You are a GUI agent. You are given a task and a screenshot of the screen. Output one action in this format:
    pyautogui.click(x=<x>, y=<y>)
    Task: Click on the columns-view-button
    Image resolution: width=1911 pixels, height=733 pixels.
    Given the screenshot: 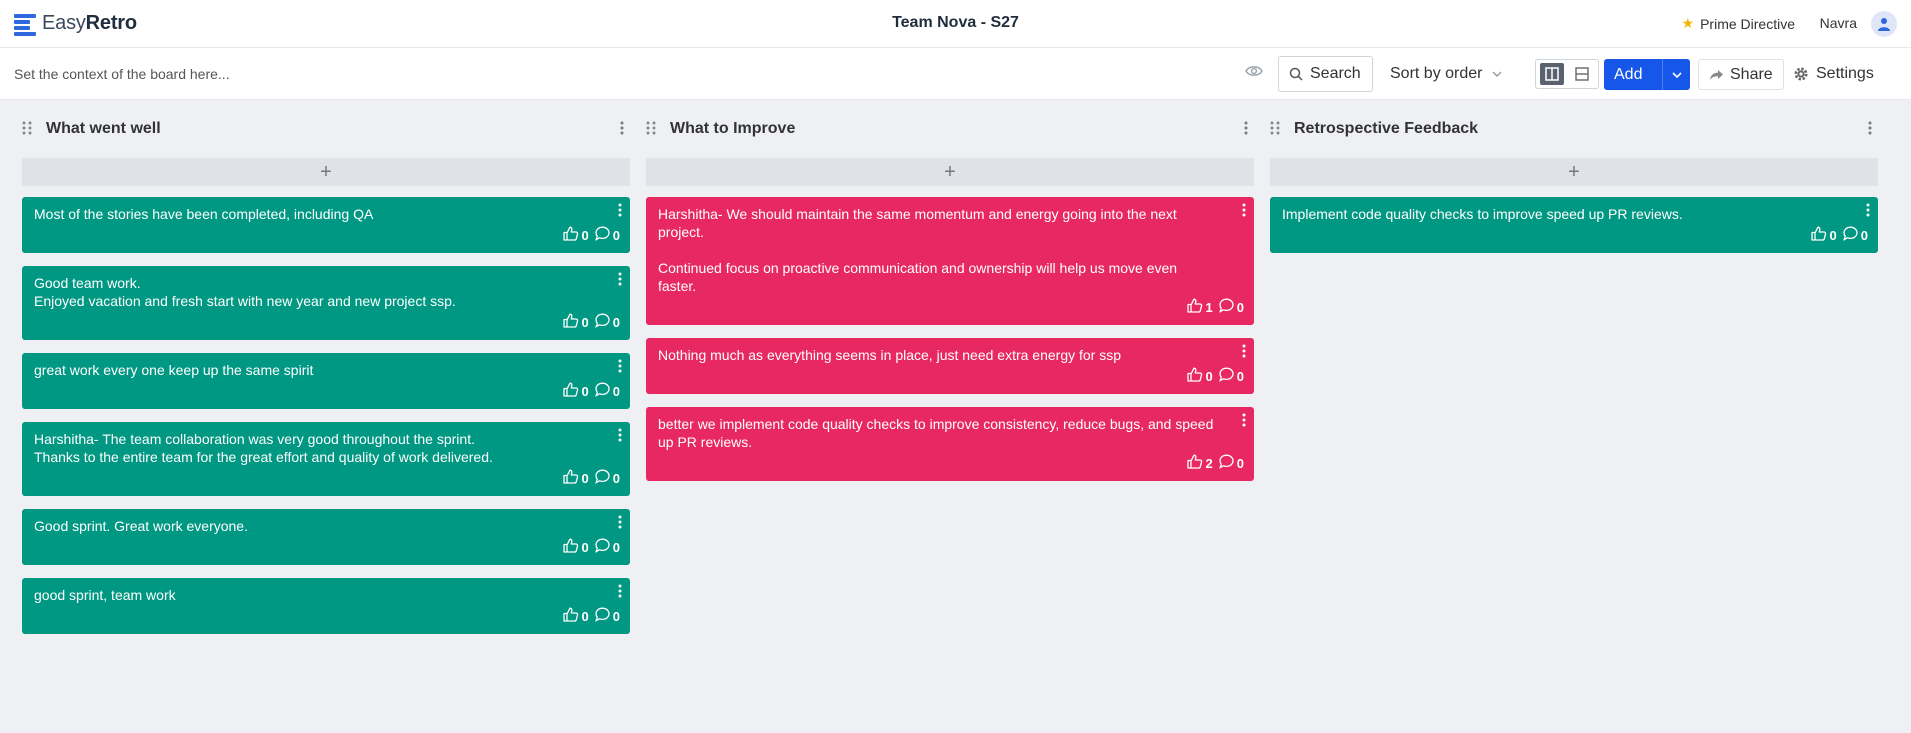 What is the action you would take?
    pyautogui.click(x=1552, y=74)
    